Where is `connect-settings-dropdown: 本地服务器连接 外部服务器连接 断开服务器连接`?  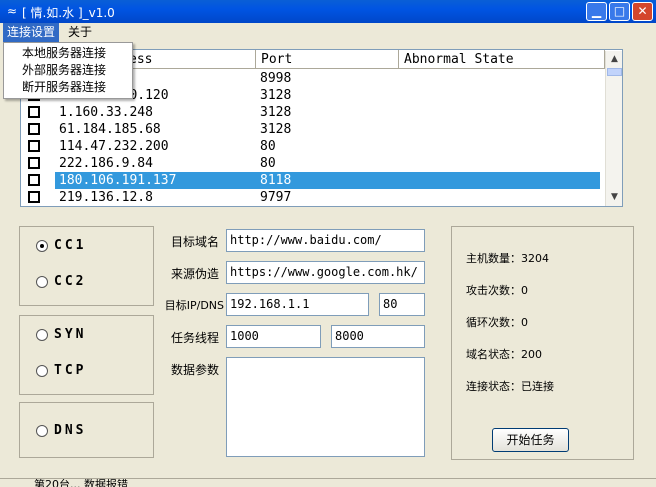
connect-settings-dropdown: 本地服务器连接 外部服务器连接 断开服务器连接 is located at coordinates (68, 70).